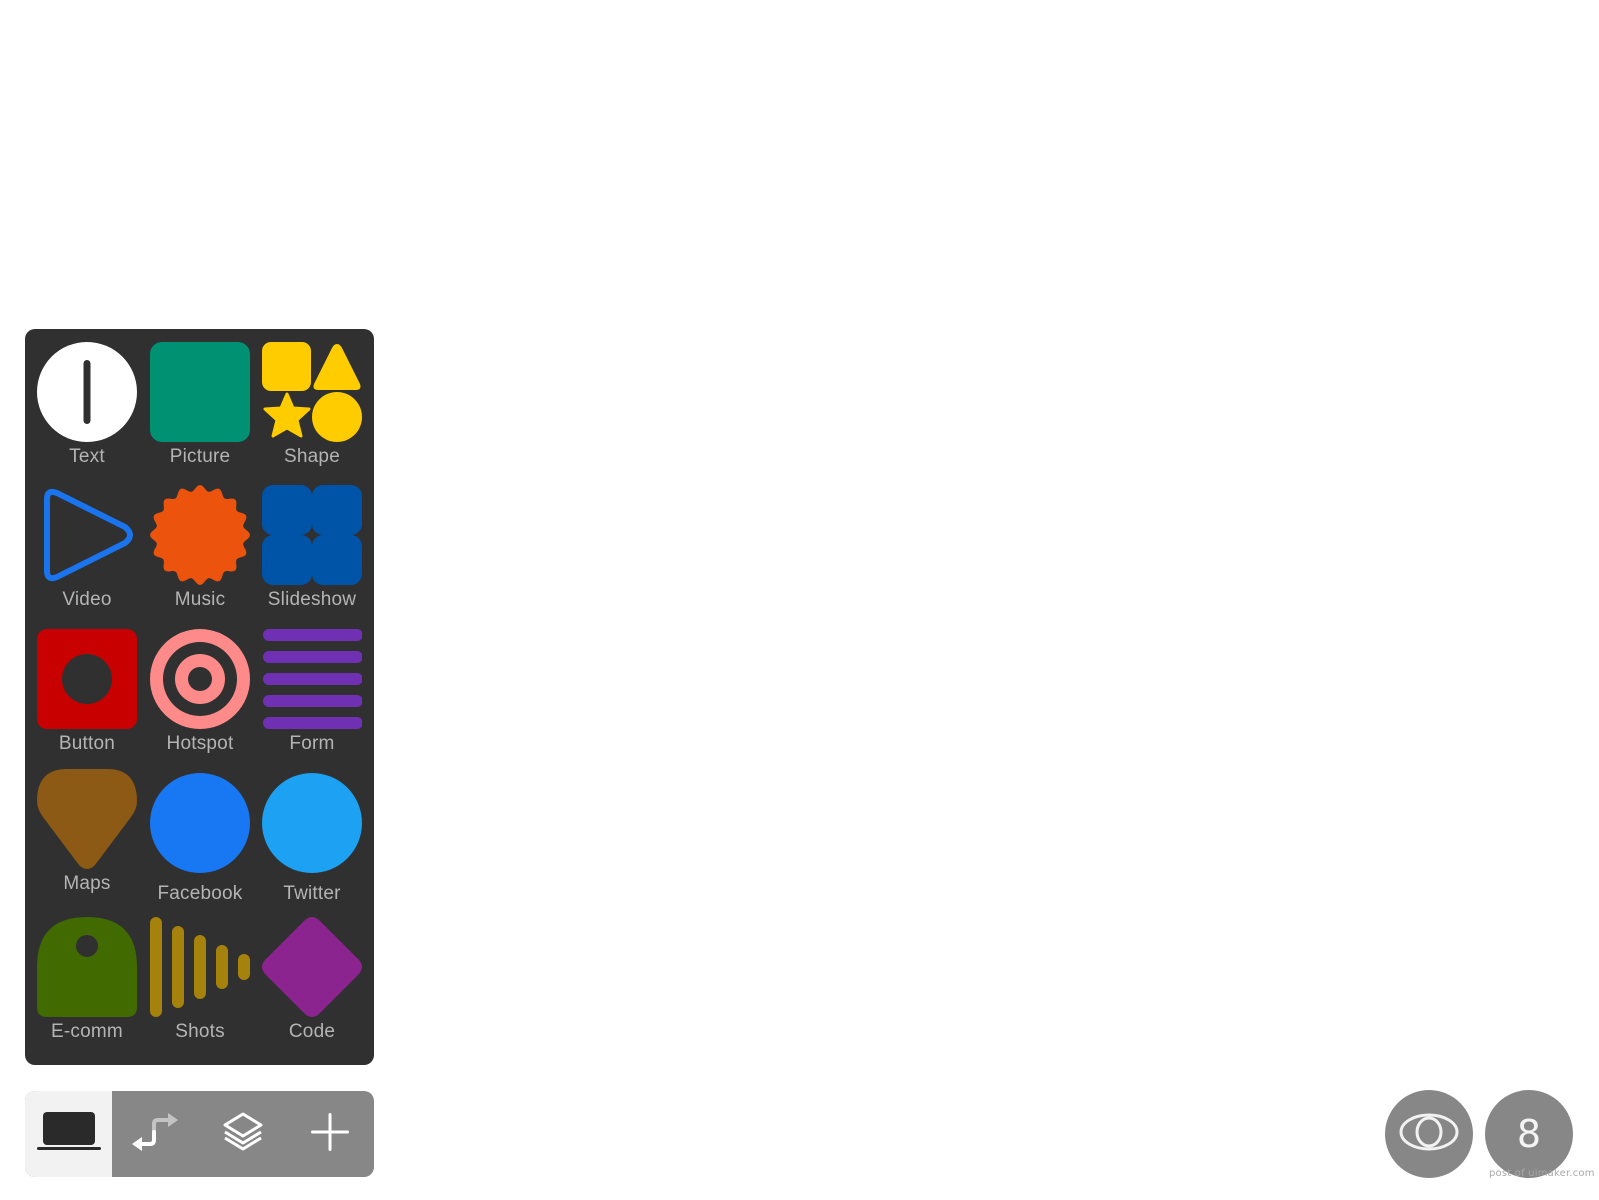 This screenshot has height=1200, width=1599. I want to click on tile-label: Hotspot, so click(200, 743).